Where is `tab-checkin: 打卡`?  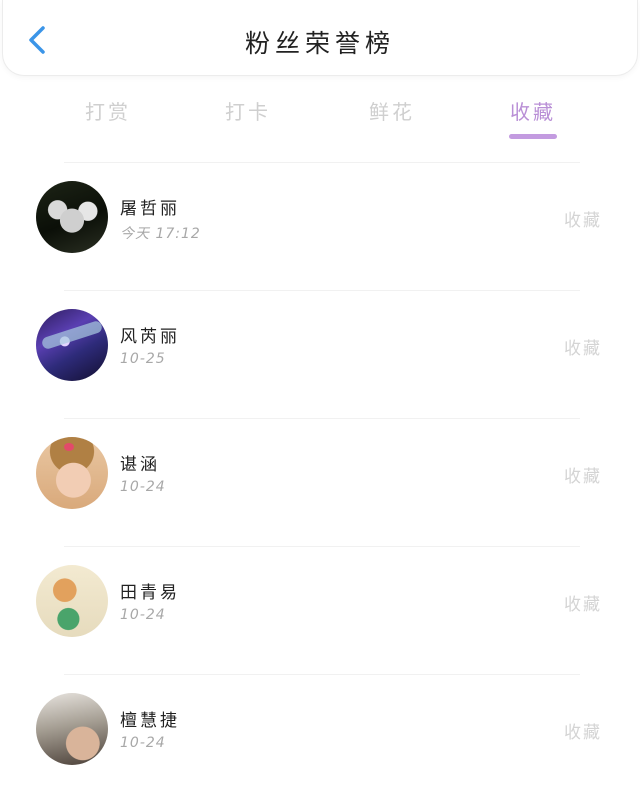
tab-checkin: 打卡 is located at coordinates (248, 117).